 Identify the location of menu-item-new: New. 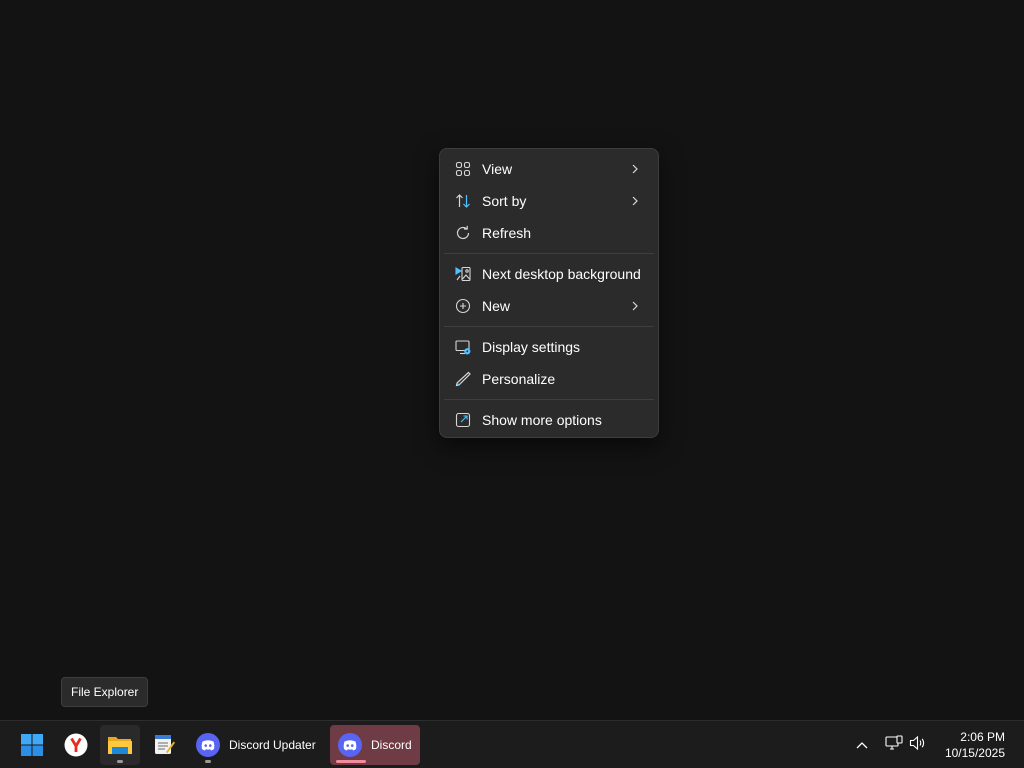
(549, 306).